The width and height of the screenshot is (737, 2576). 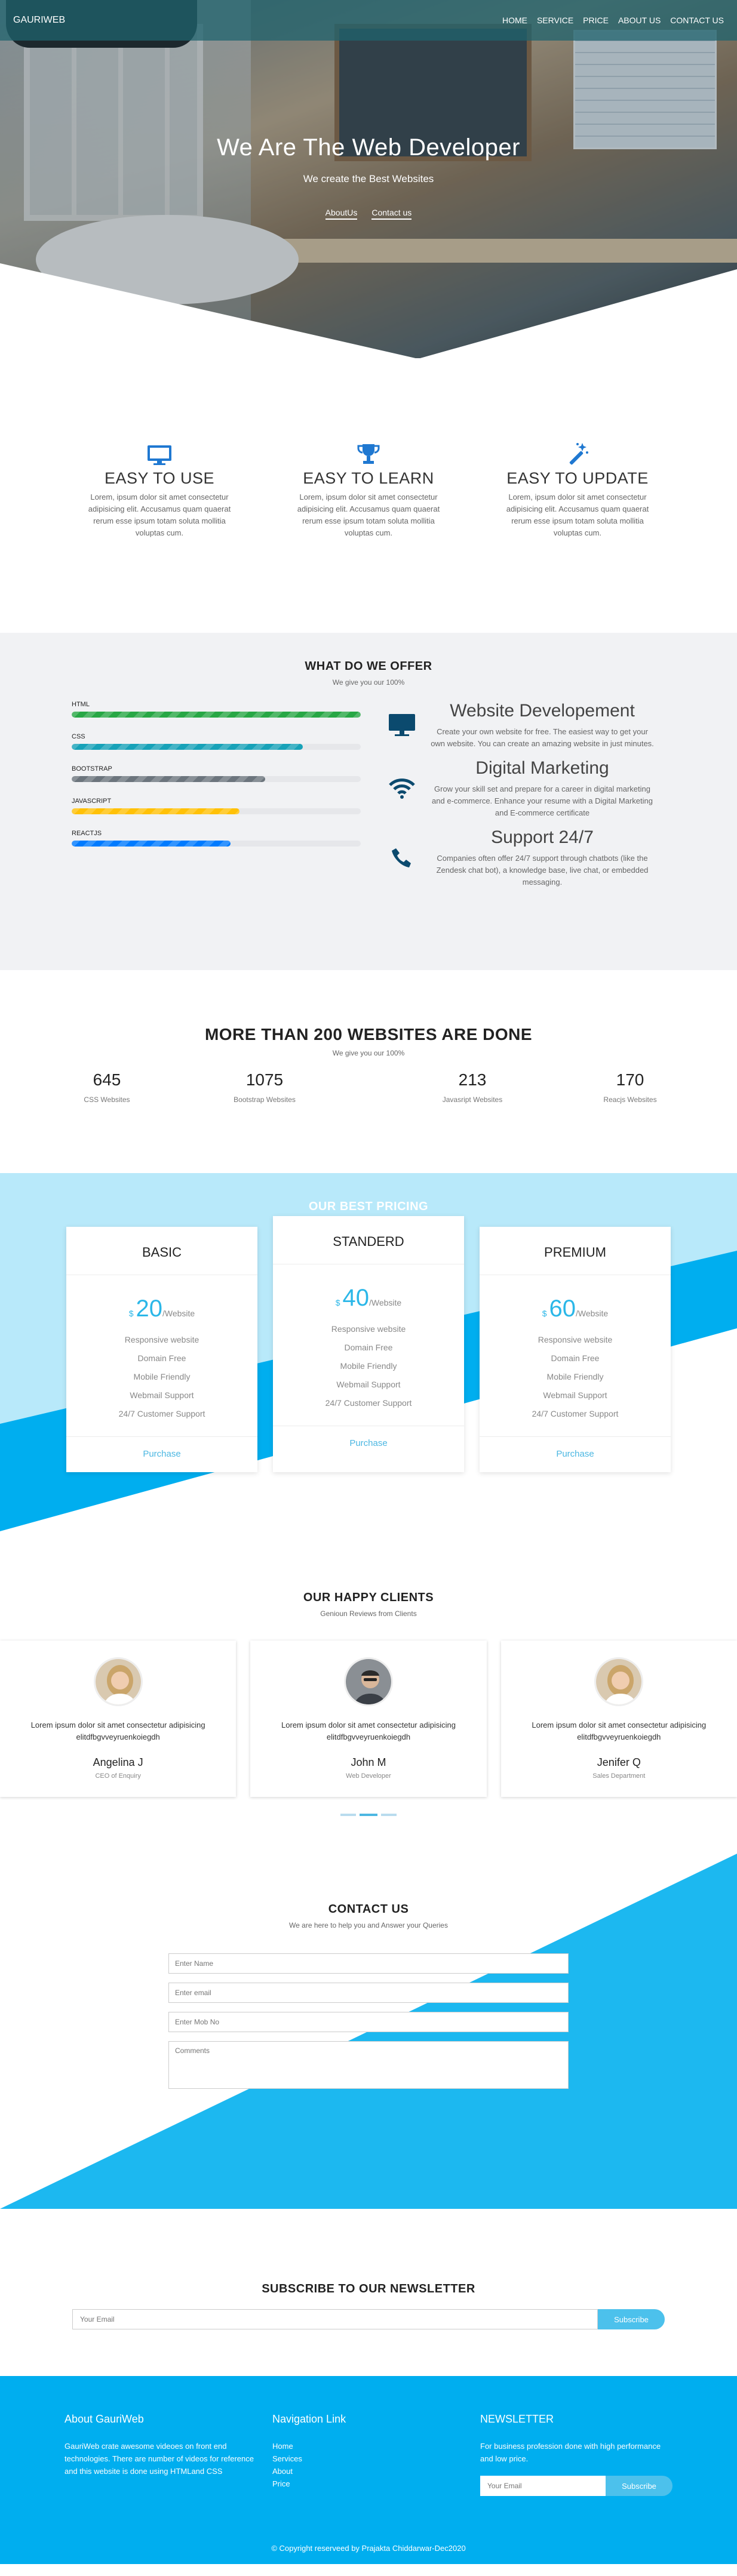 What do you see at coordinates (543, 2486) in the screenshot?
I see `footer-email-input` at bounding box center [543, 2486].